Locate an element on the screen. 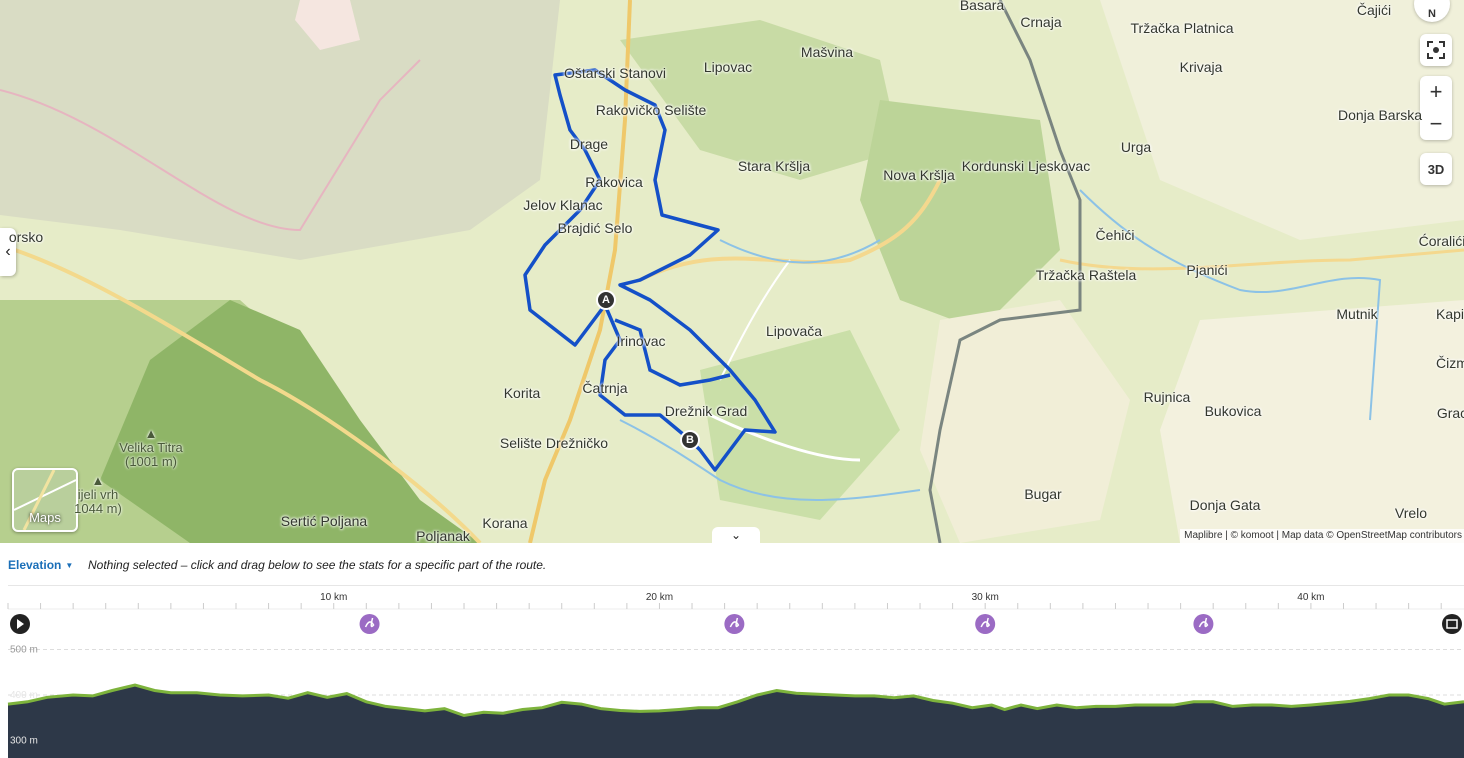 This screenshot has width=1464, height=758. finish-icon is located at coordinates (1452, 624).